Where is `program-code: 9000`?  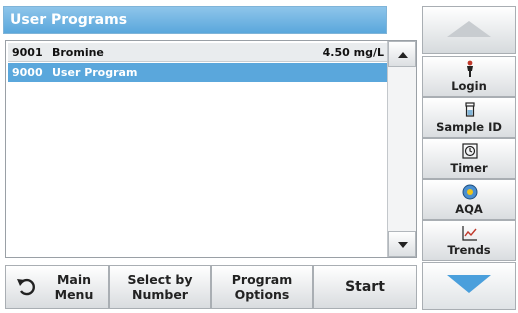
program-code: 9000 is located at coordinates (27, 72).